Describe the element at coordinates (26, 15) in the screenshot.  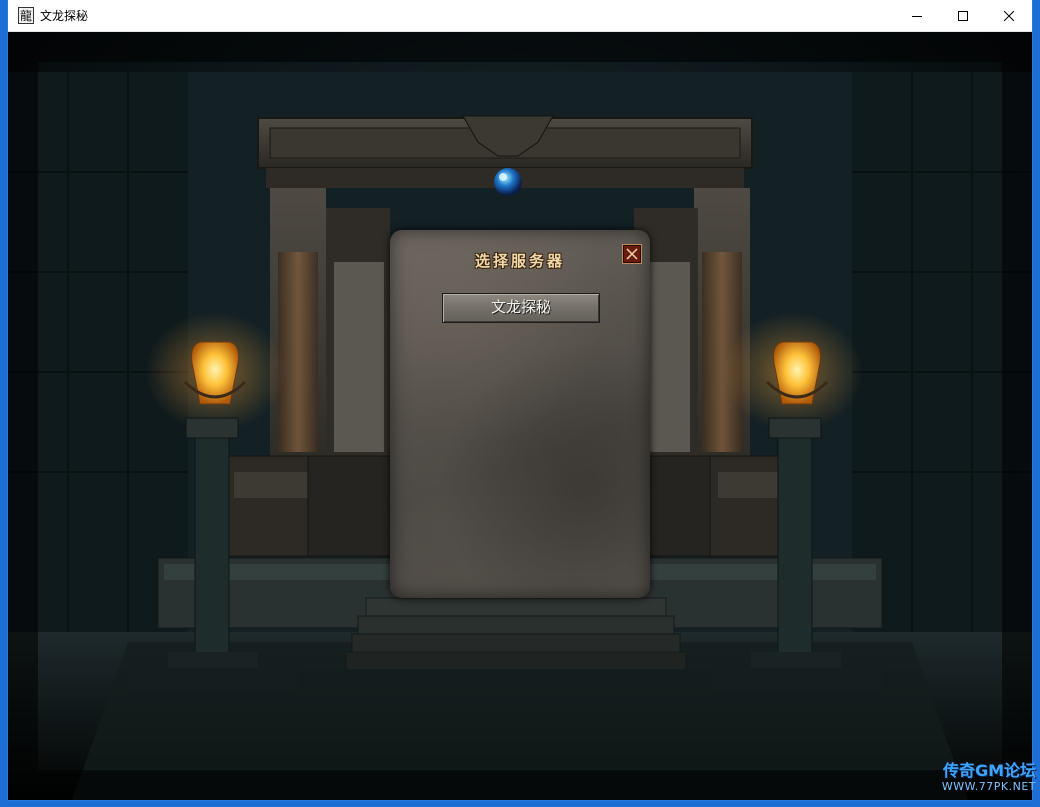
I see `app-icon: 龍` at that location.